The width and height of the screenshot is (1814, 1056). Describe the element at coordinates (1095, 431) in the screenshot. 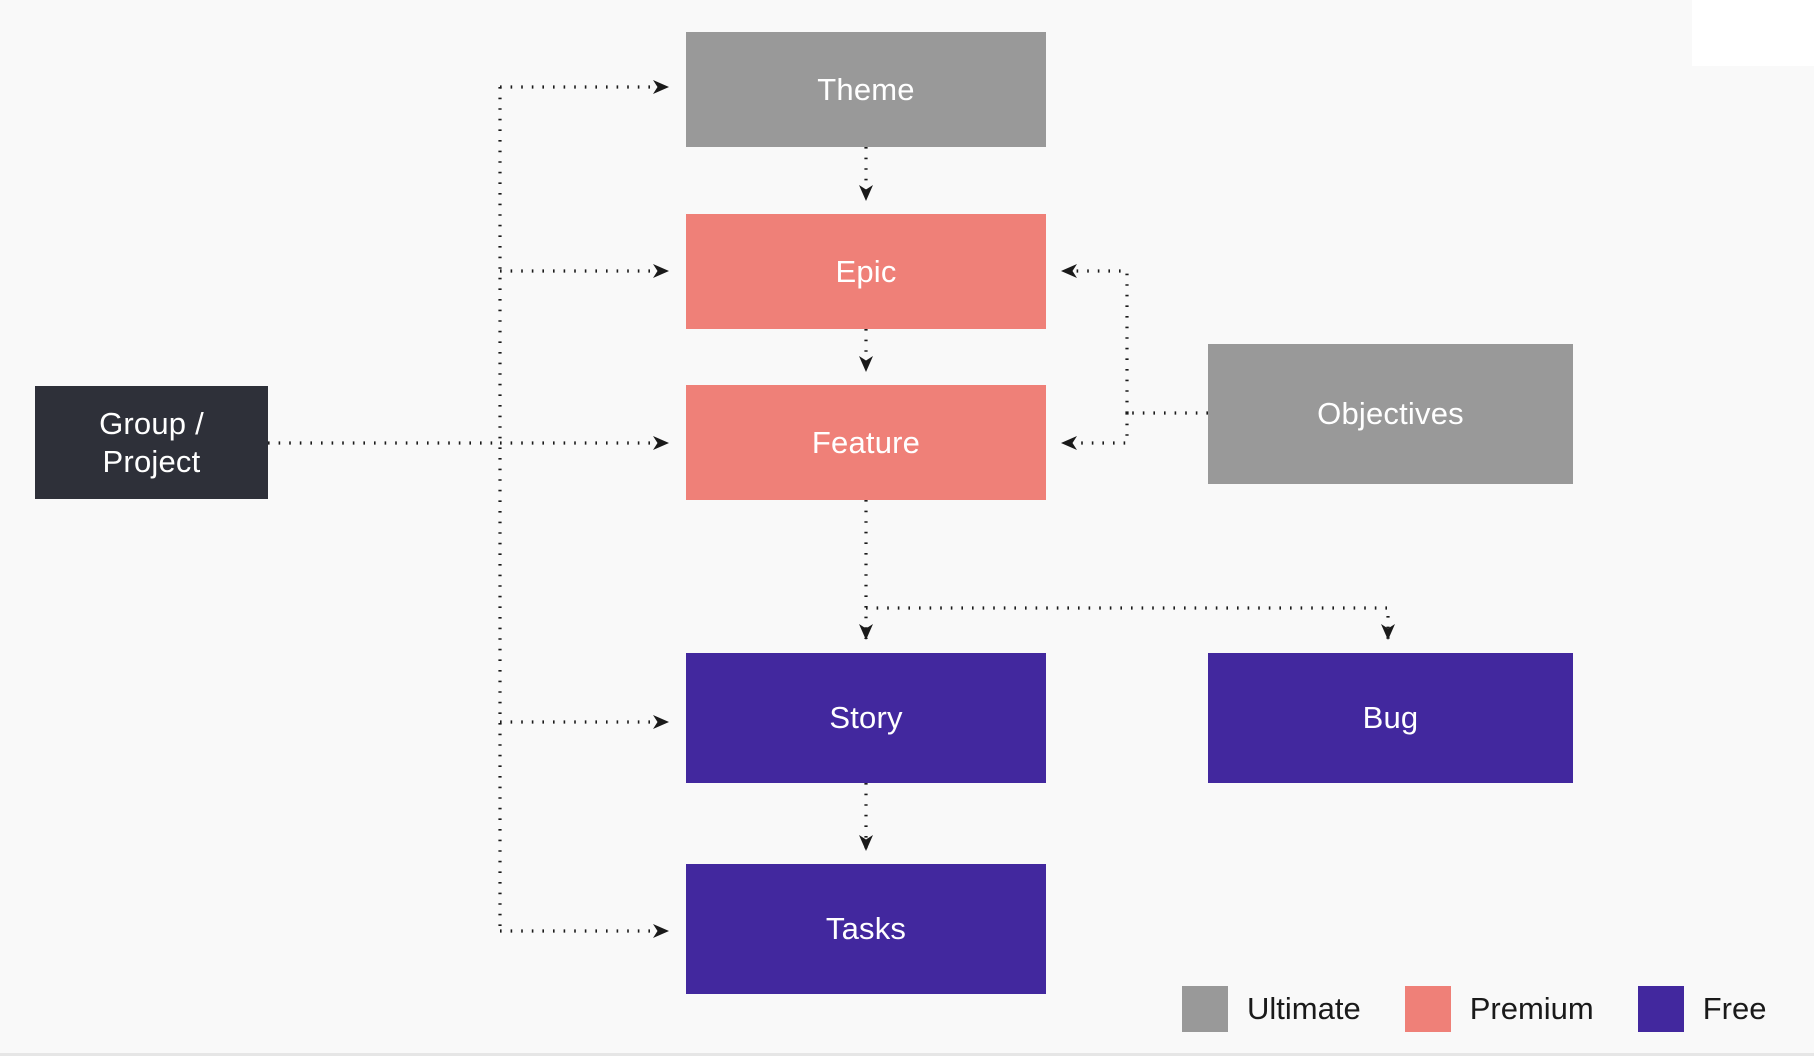

I see `edge-objectives-to-feature` at that location.